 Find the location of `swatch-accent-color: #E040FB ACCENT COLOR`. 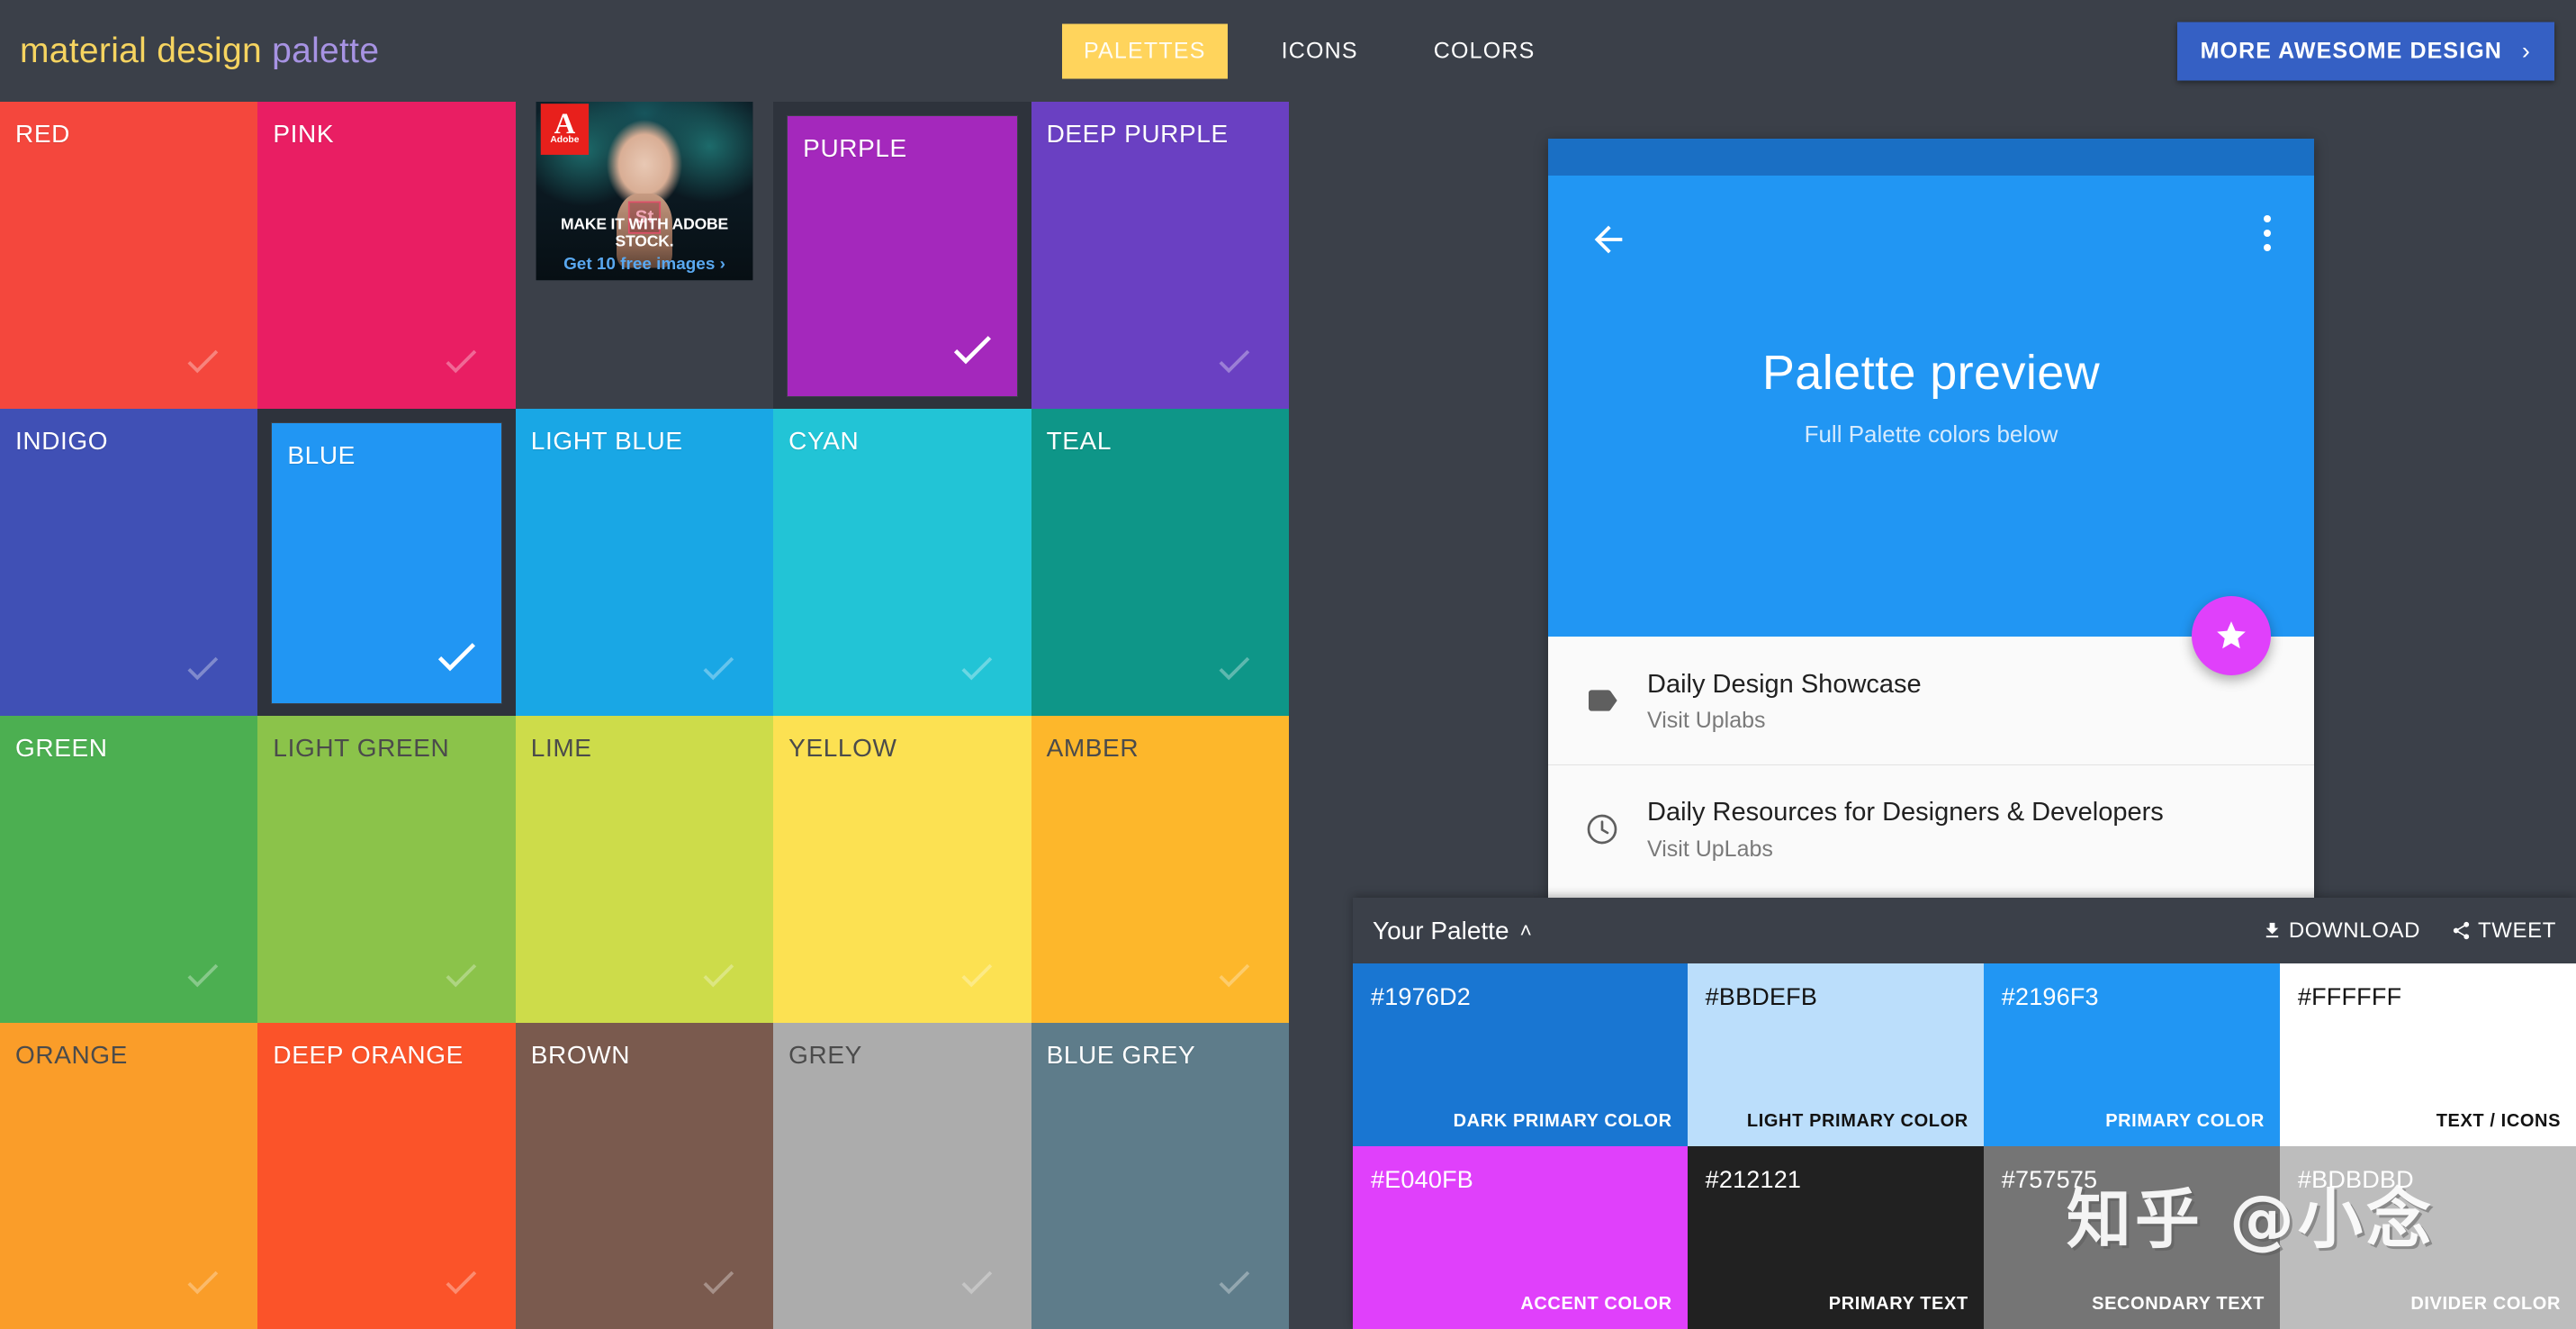

swatch-accent-color: #E040FB ACCENT COLOR is located at coordinates (1520, 1237).